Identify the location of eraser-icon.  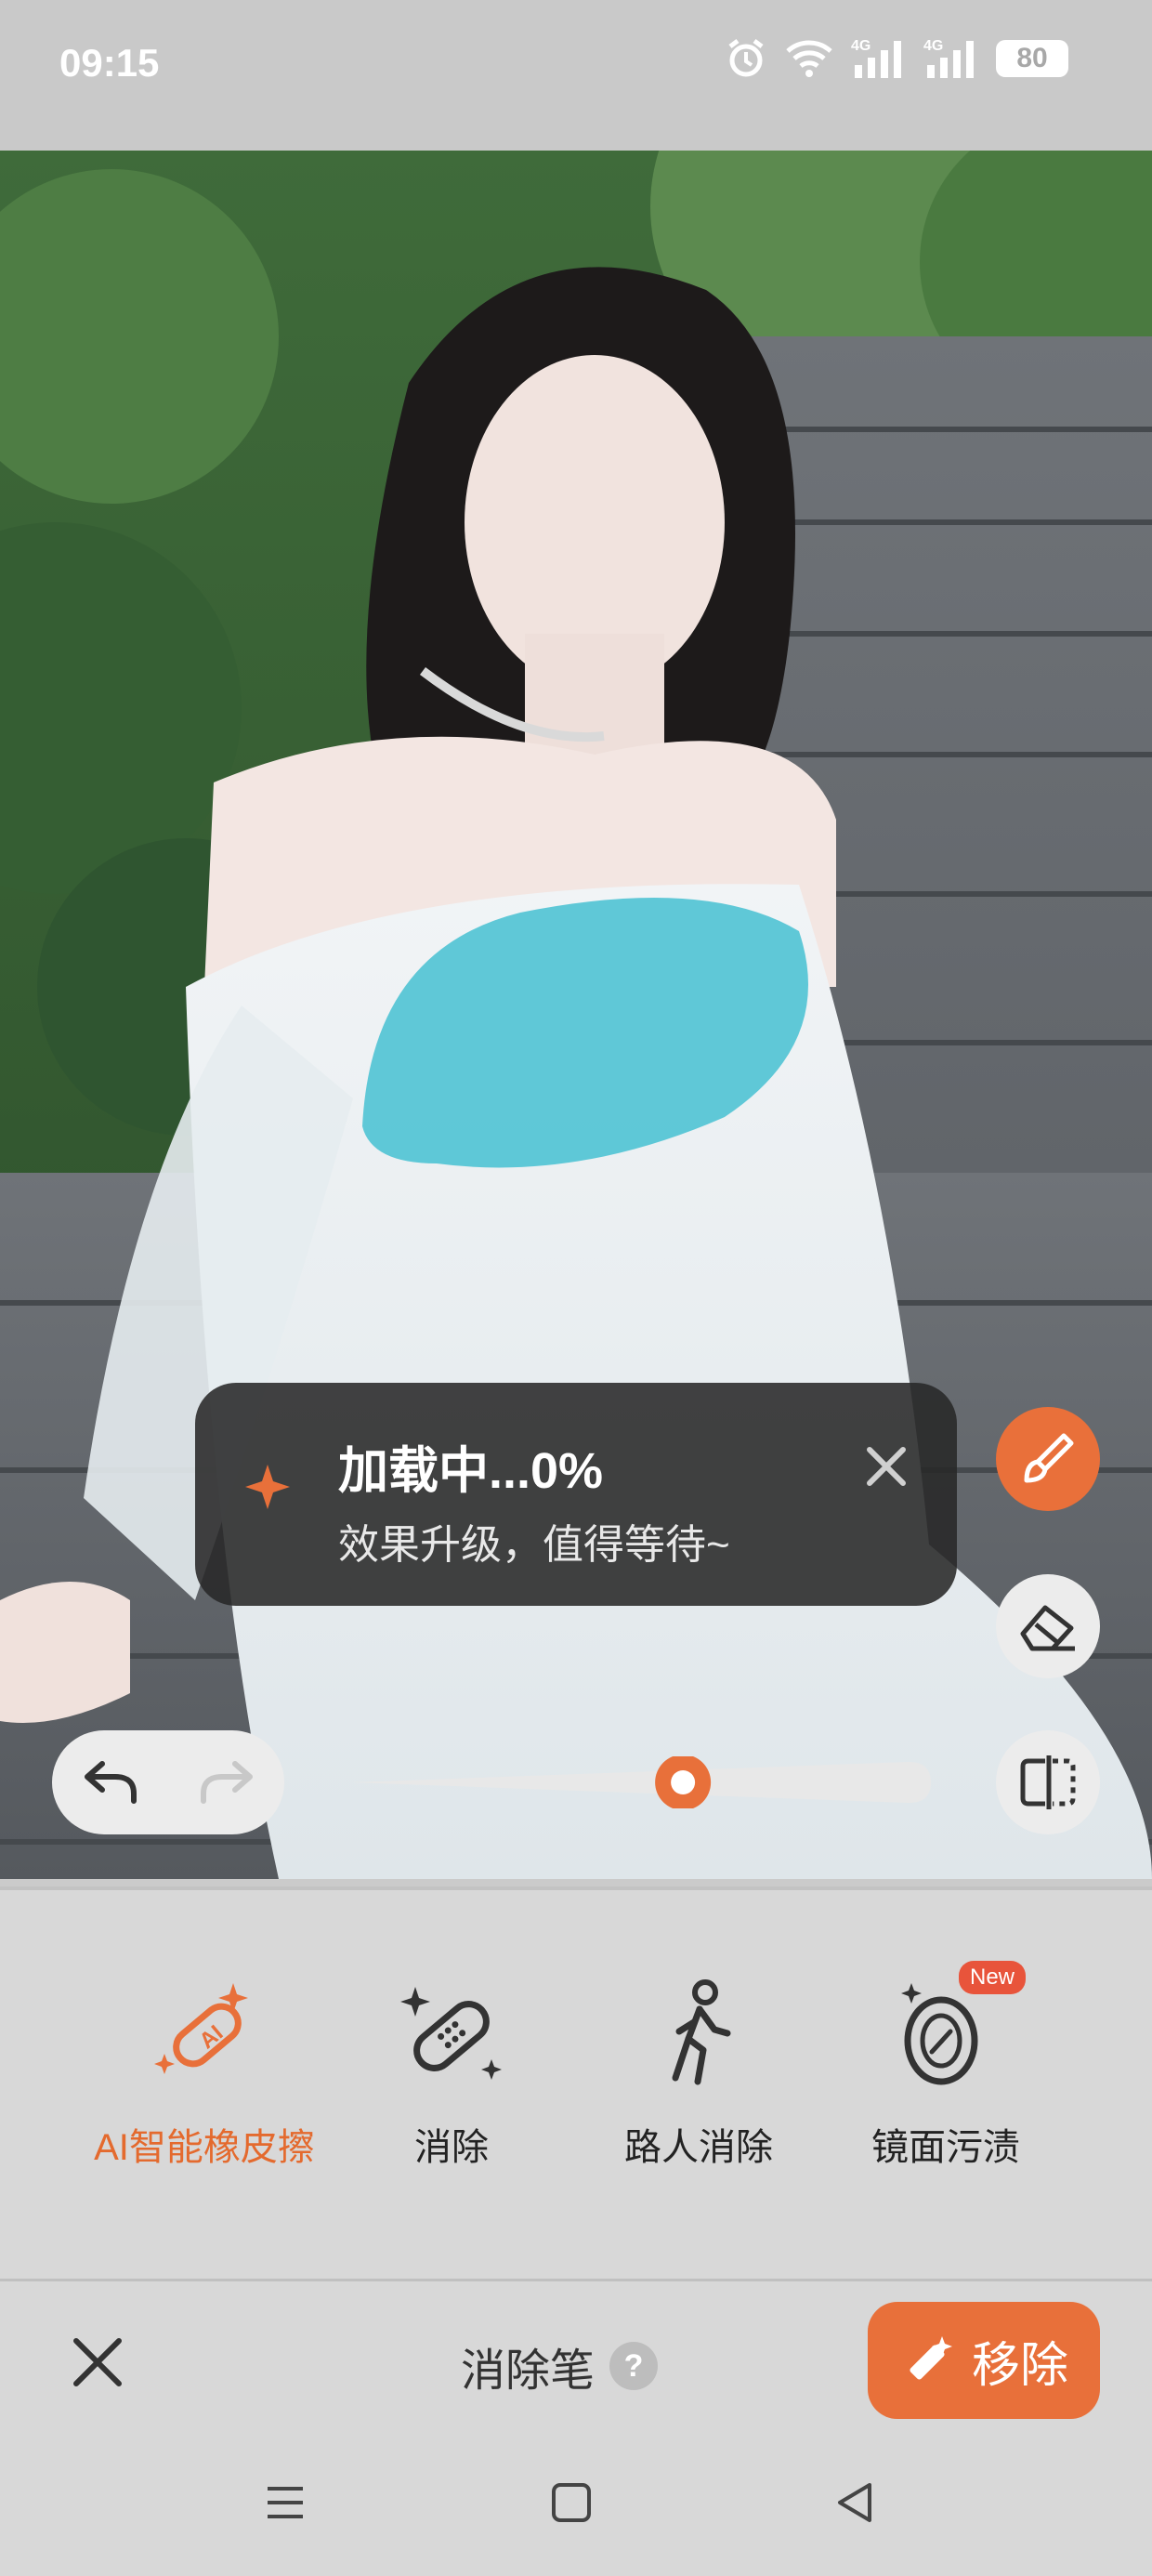
(1047, 1628).